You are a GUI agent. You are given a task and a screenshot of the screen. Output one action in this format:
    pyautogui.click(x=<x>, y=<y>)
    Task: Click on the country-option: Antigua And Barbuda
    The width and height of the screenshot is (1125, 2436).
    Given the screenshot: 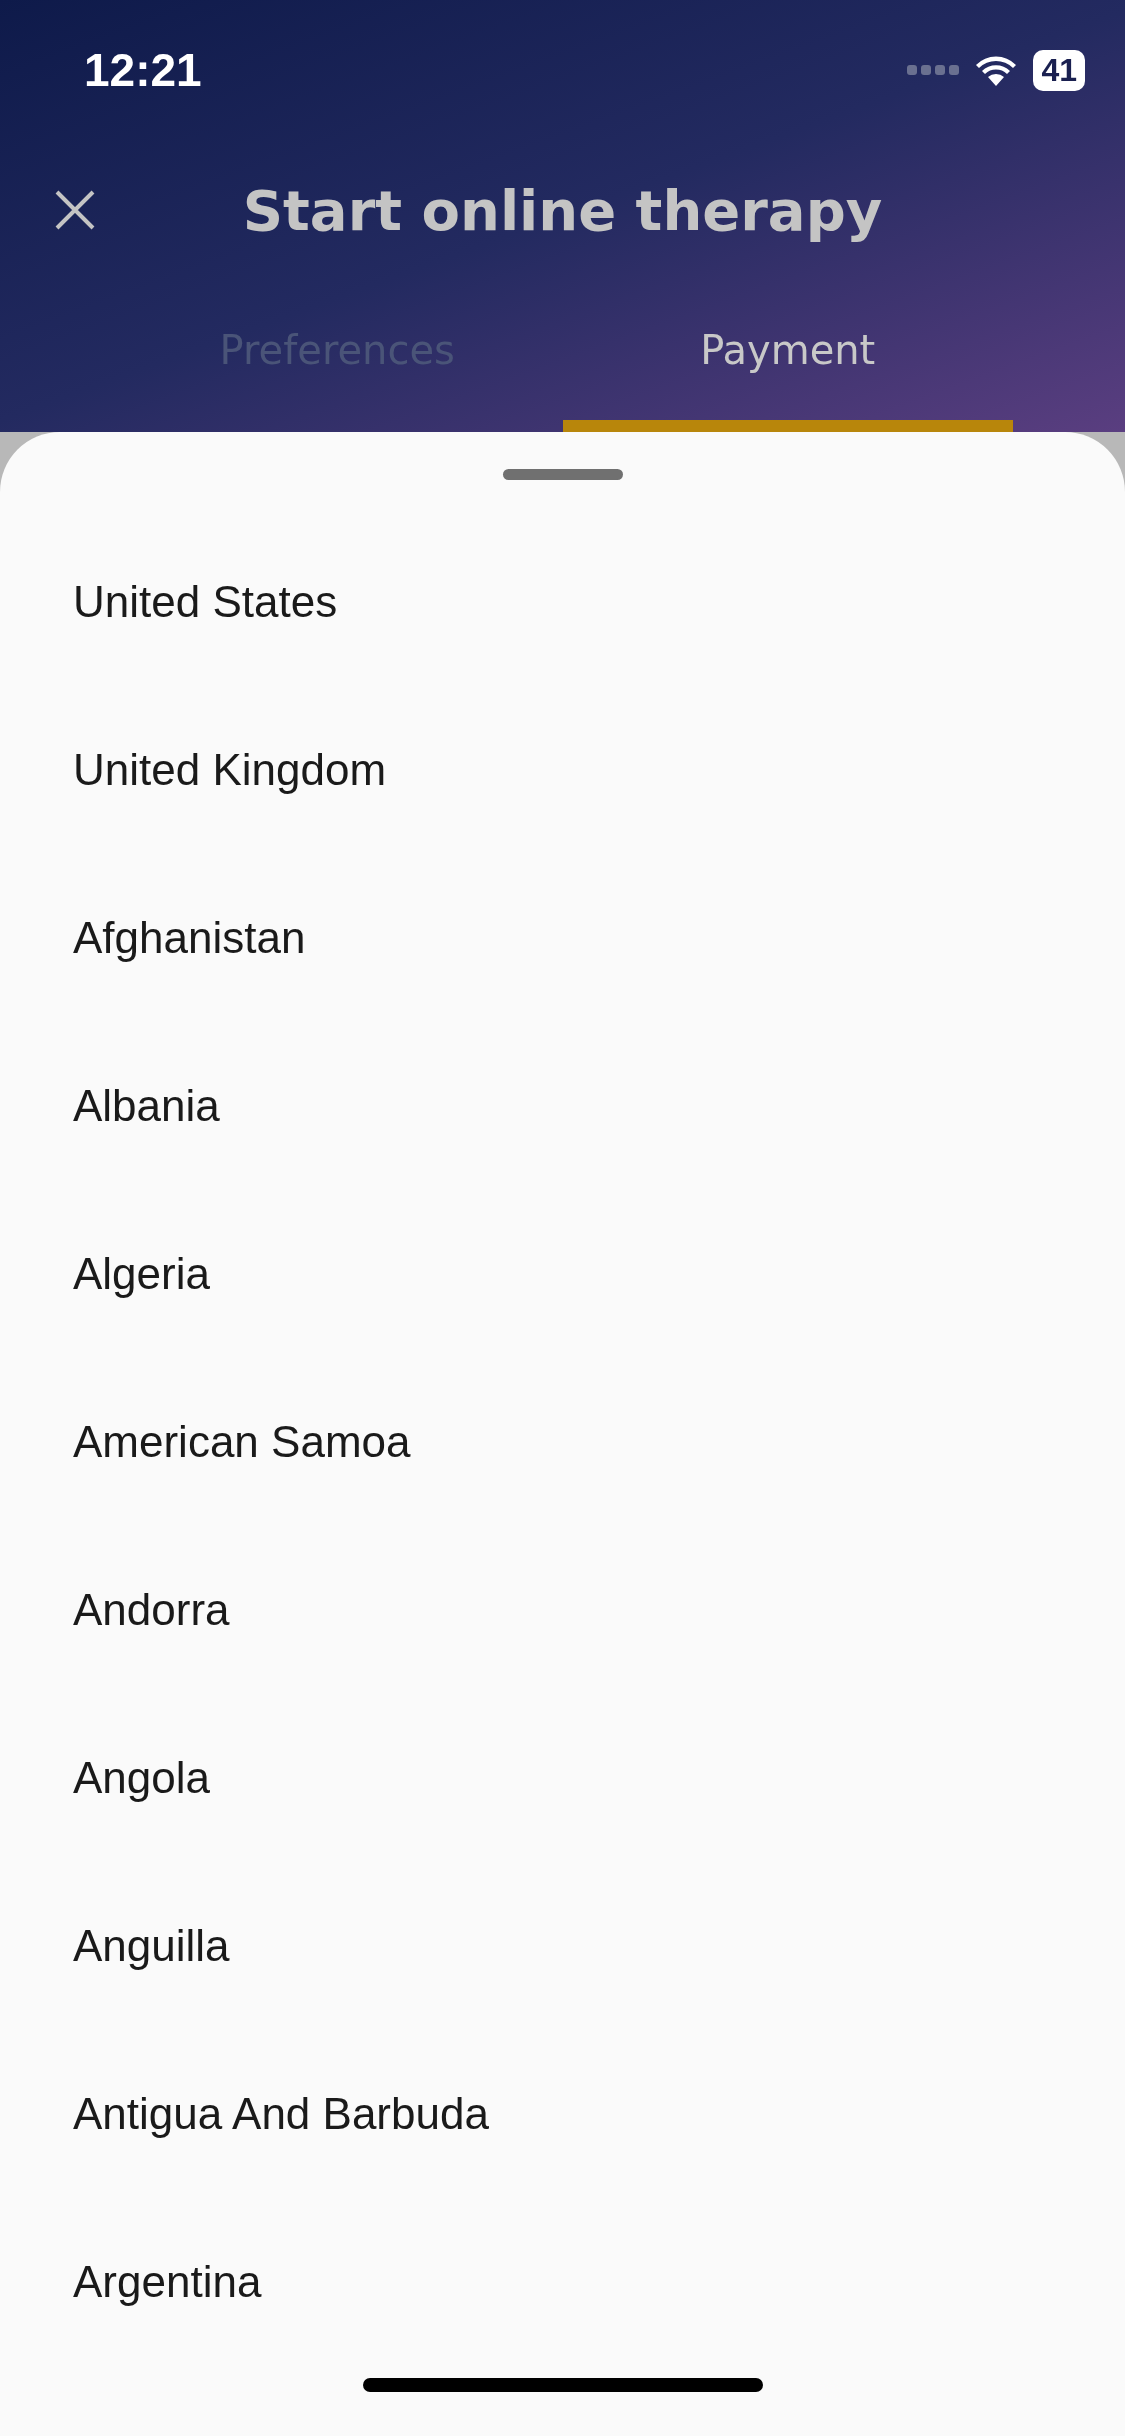 What is the action you would take?
    pyautogui.click(x=281, y=2114)
    